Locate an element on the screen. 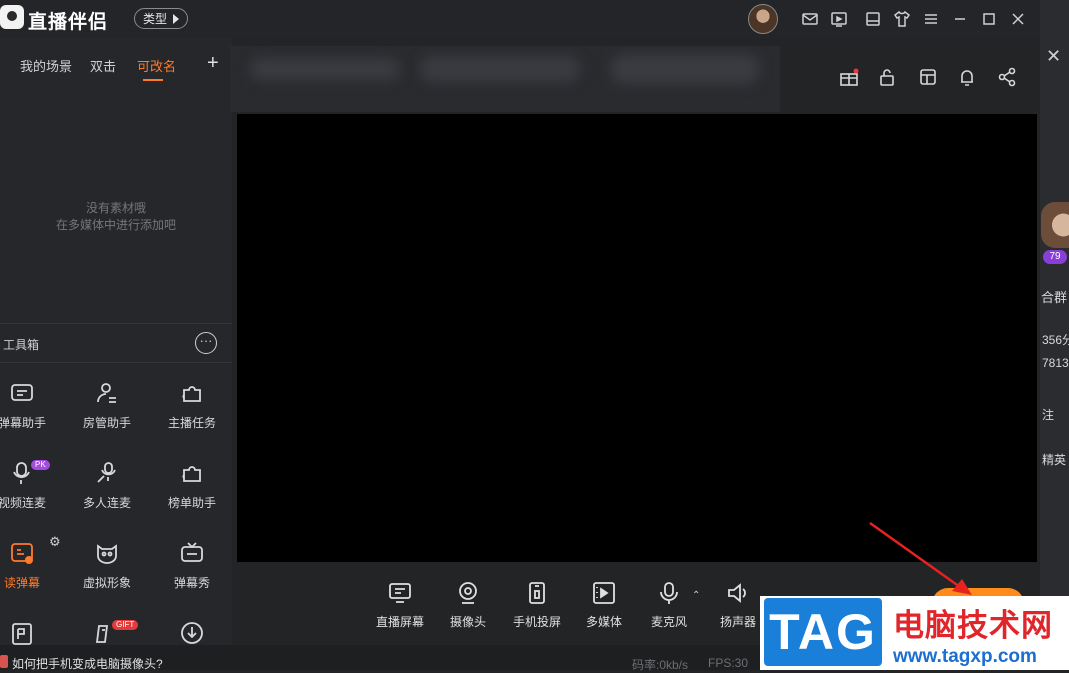  annotation-arrow is located at coordinates (920, 558).